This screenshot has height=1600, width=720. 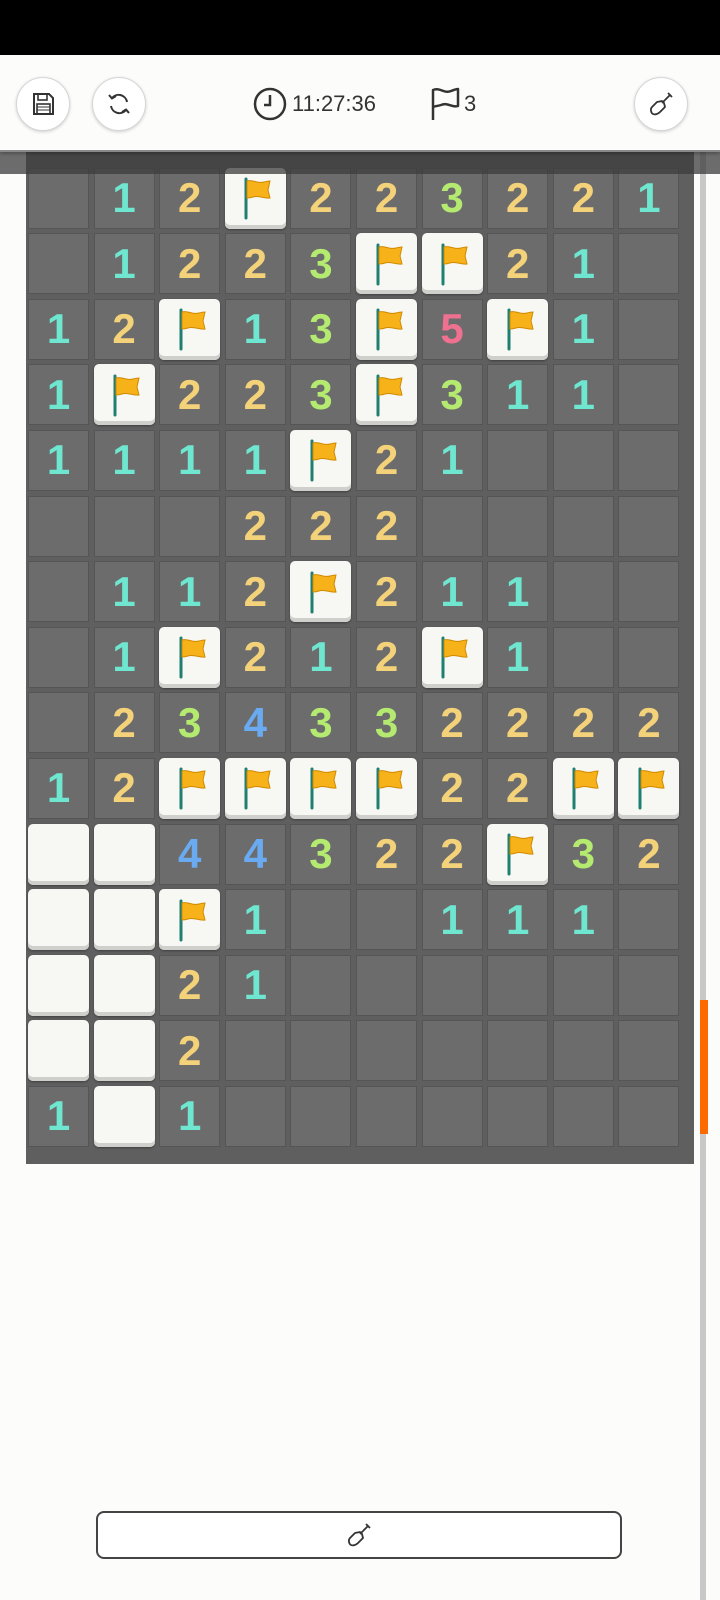 I want to click on dig-mode-button, so click(x=661, y=104).